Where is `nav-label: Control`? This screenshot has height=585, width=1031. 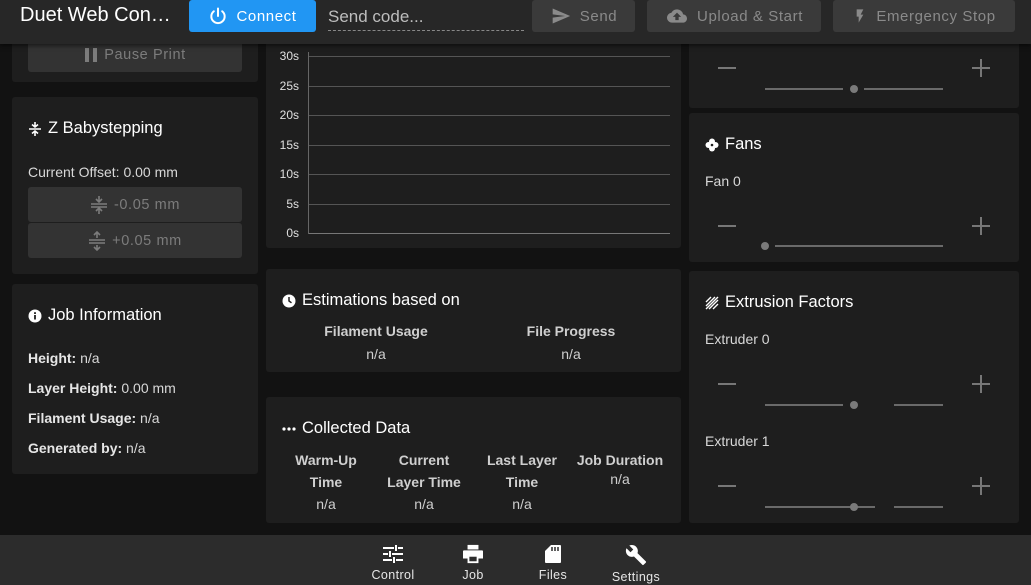
nav-label: Control is located at coordinates (393, 575).